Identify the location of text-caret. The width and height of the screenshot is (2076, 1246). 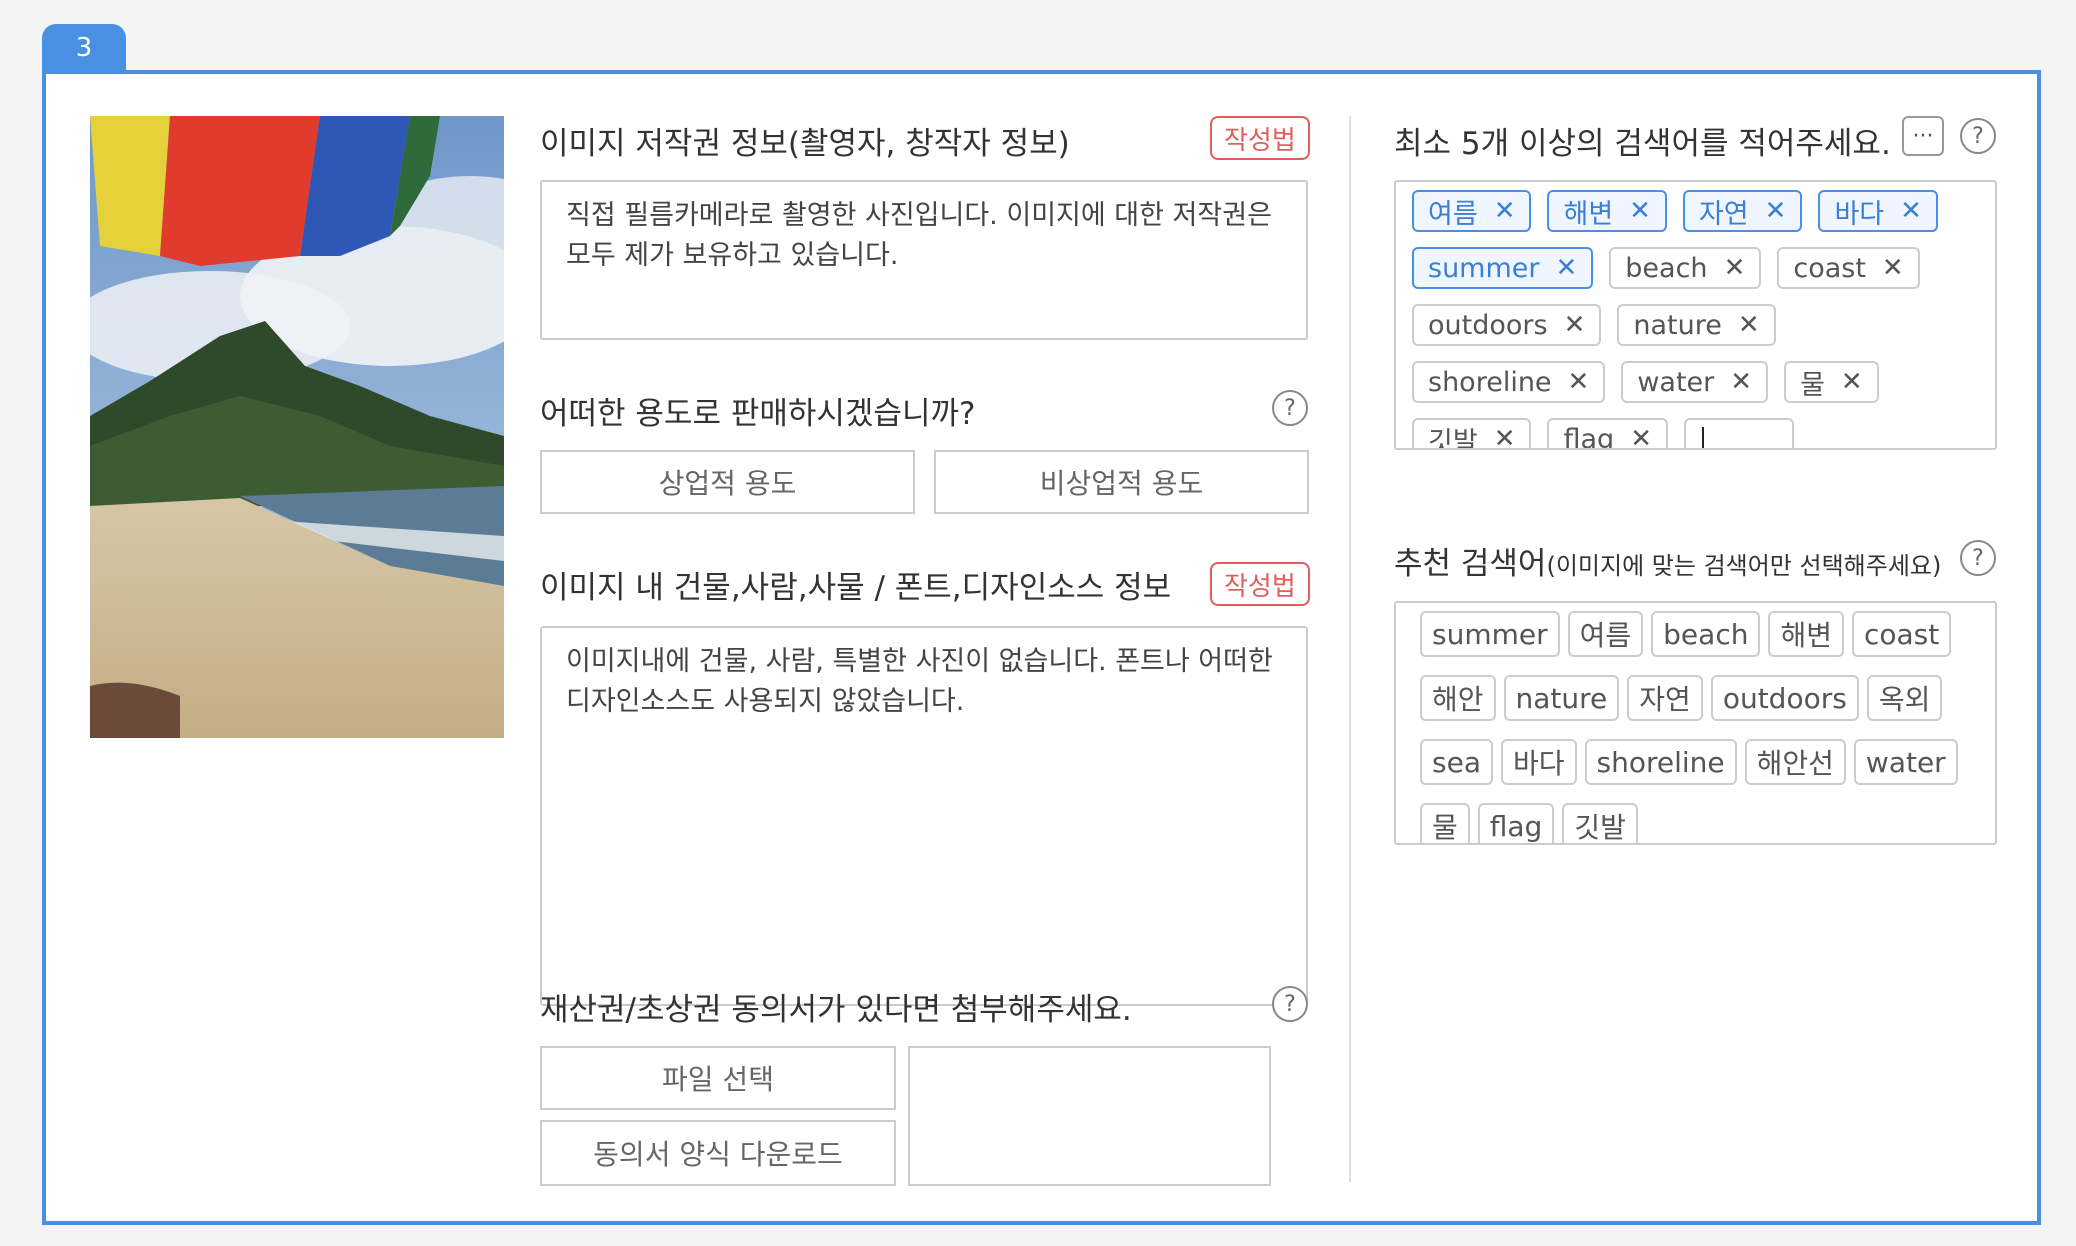
(1702, 437).